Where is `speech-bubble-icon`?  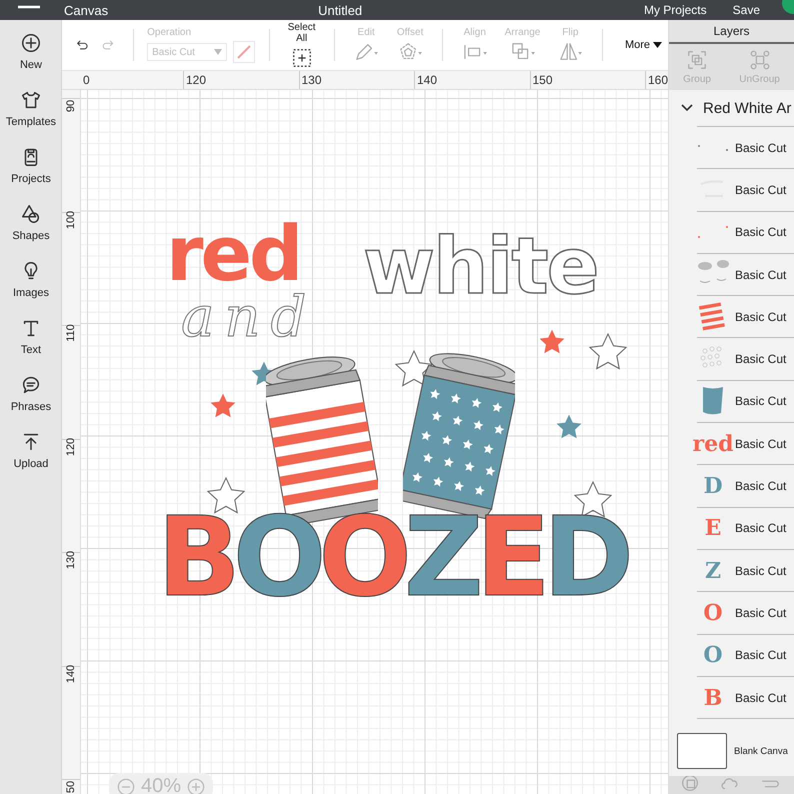 speech-bubble-icon is located at coordinates (31, 385).